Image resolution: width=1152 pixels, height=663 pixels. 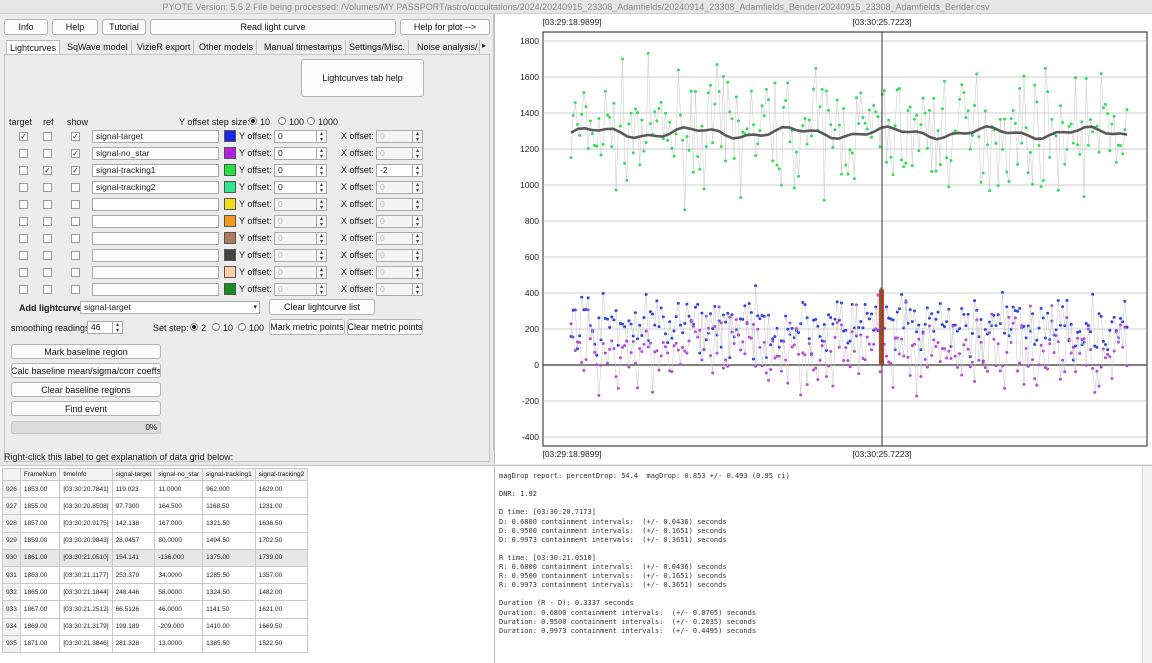 What do you see at coordinates (133, 575) in the screenshot?
I see `grid-cell: 253.379` at bounding box center [133, 575].